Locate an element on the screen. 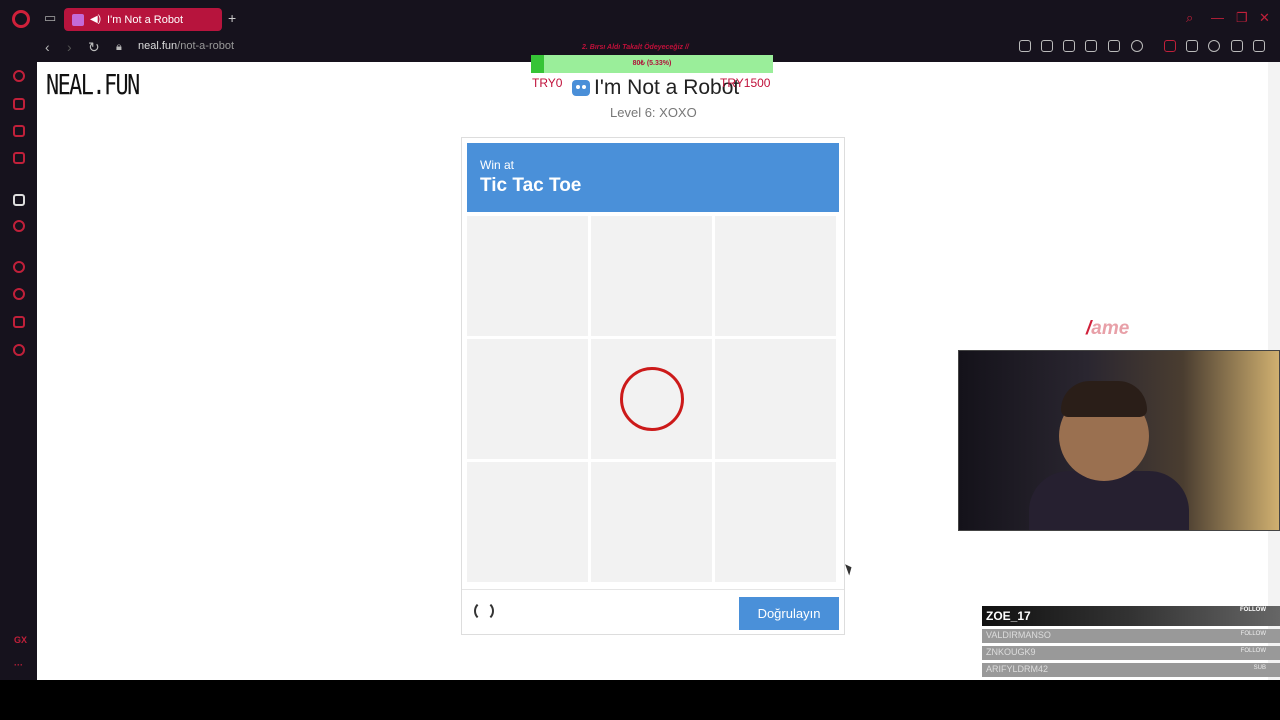 This screenshot has height=720, width=1280. workspace-icon is located at coordinates (19, 226).